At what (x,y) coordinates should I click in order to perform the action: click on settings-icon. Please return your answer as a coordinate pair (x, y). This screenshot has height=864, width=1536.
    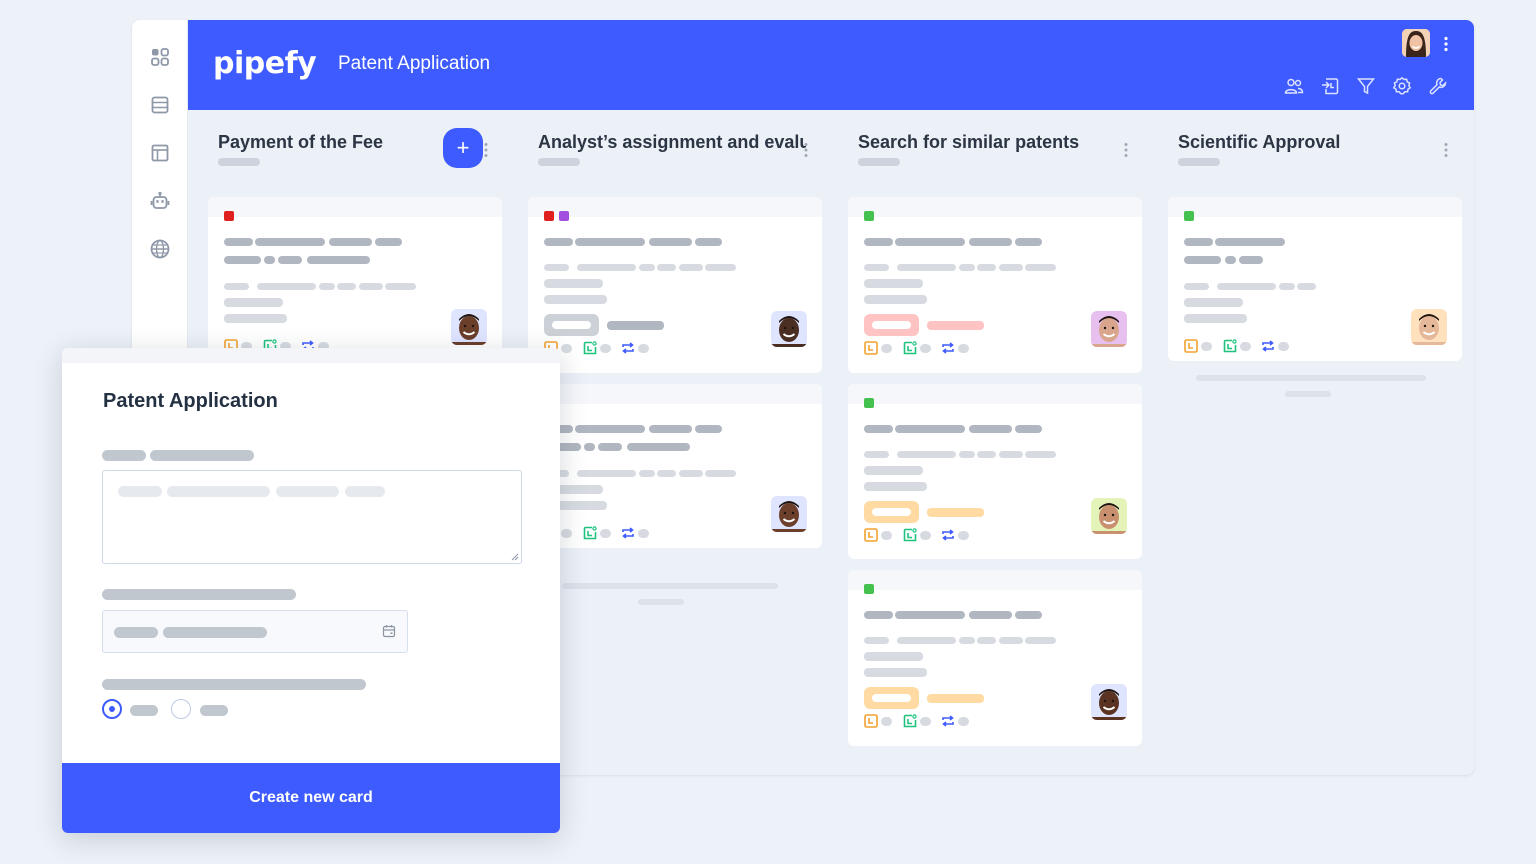
    Looking at the image, I should click on (1402, 86).